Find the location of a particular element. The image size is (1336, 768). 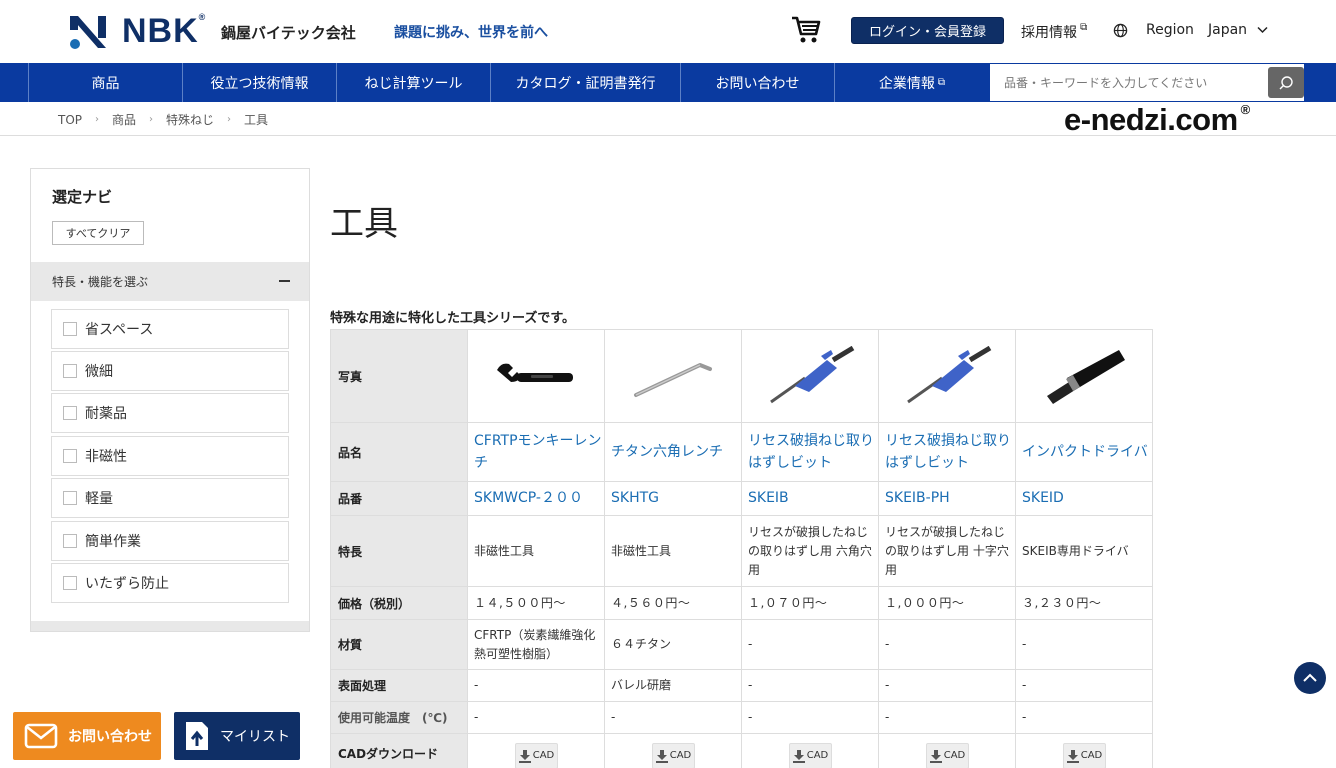

product-code-cell: SKEID is located at coordinates (1084, 498).